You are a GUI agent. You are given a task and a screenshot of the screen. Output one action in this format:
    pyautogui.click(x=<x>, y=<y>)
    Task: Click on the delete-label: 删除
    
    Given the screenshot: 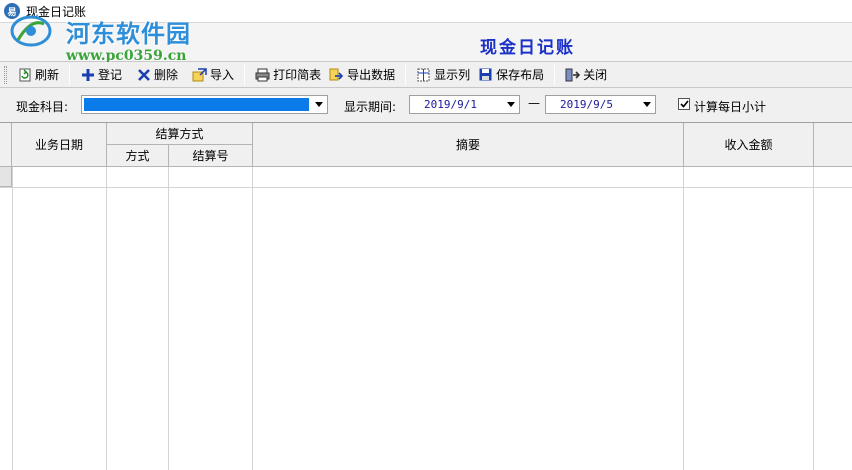 What is the action you would take?
    pyautogui.click(x=166, y=75)
    